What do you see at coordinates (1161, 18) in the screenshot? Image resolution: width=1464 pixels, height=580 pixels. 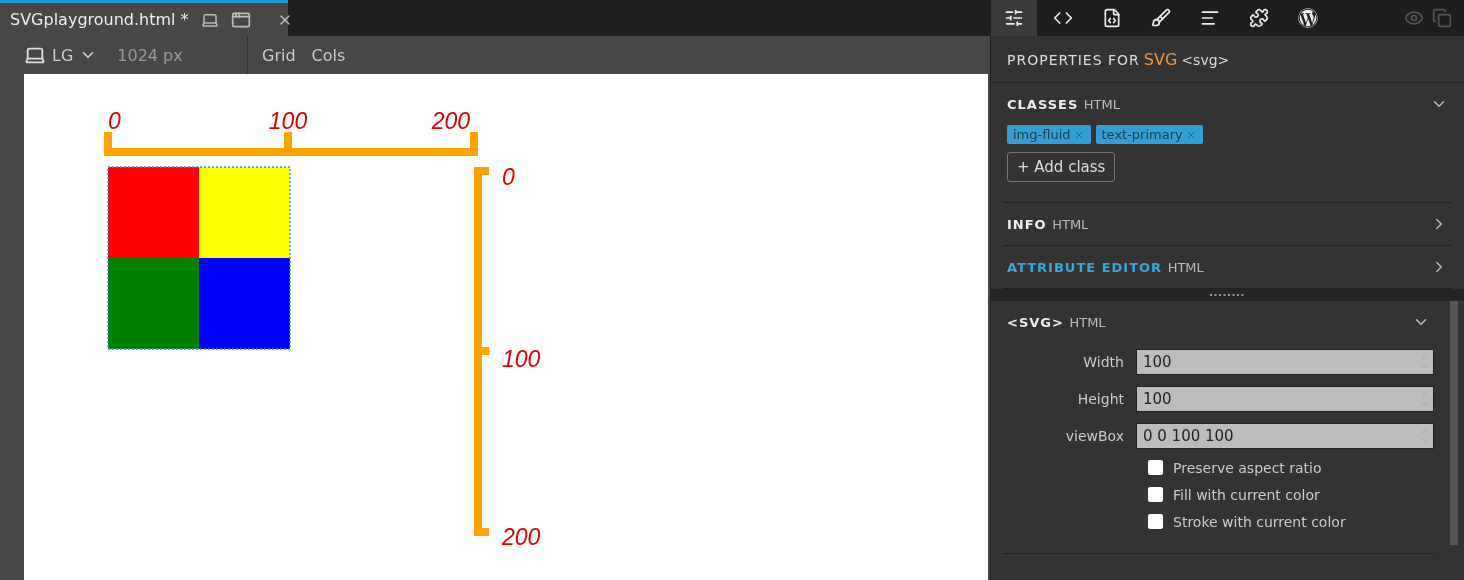 I see `brush-icon` at bounding box center [1161, 18].